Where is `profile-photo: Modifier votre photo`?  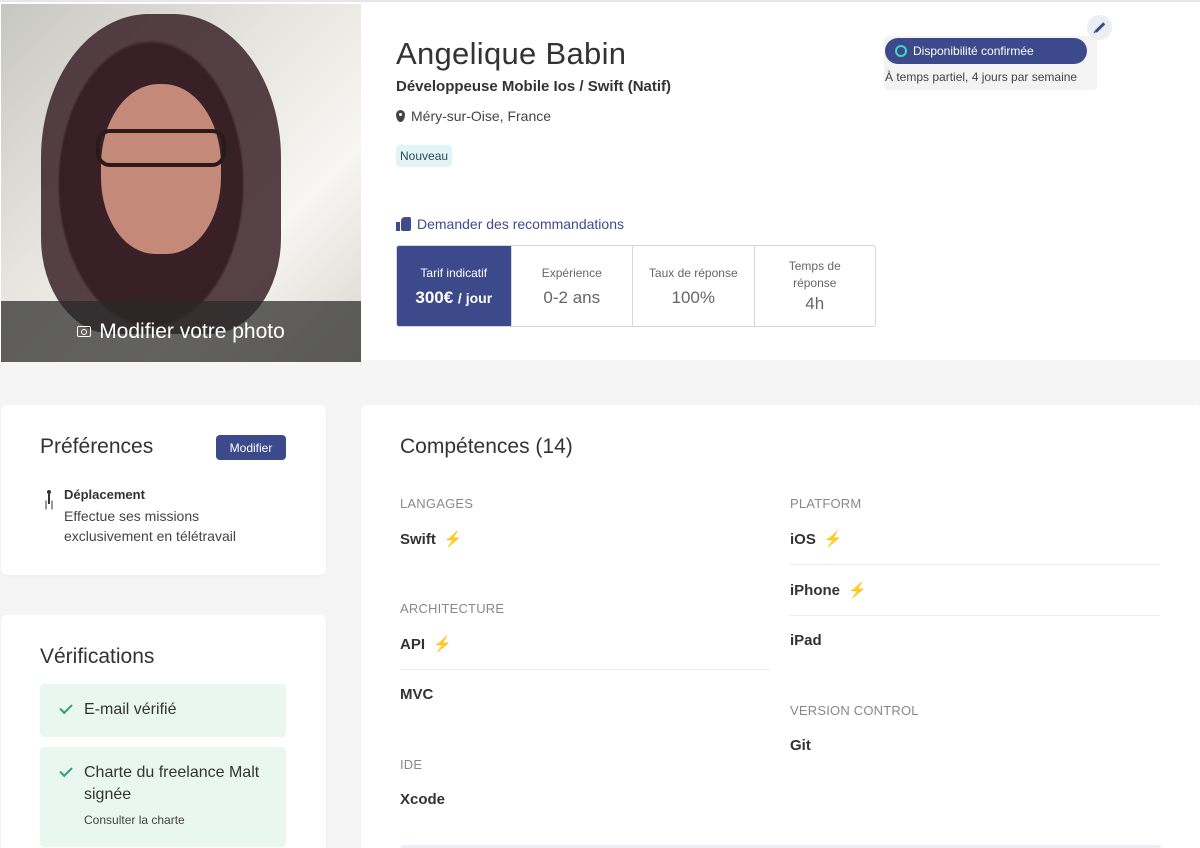
profile-photo: Modifier votre photo is located at coordinates (181, 183).